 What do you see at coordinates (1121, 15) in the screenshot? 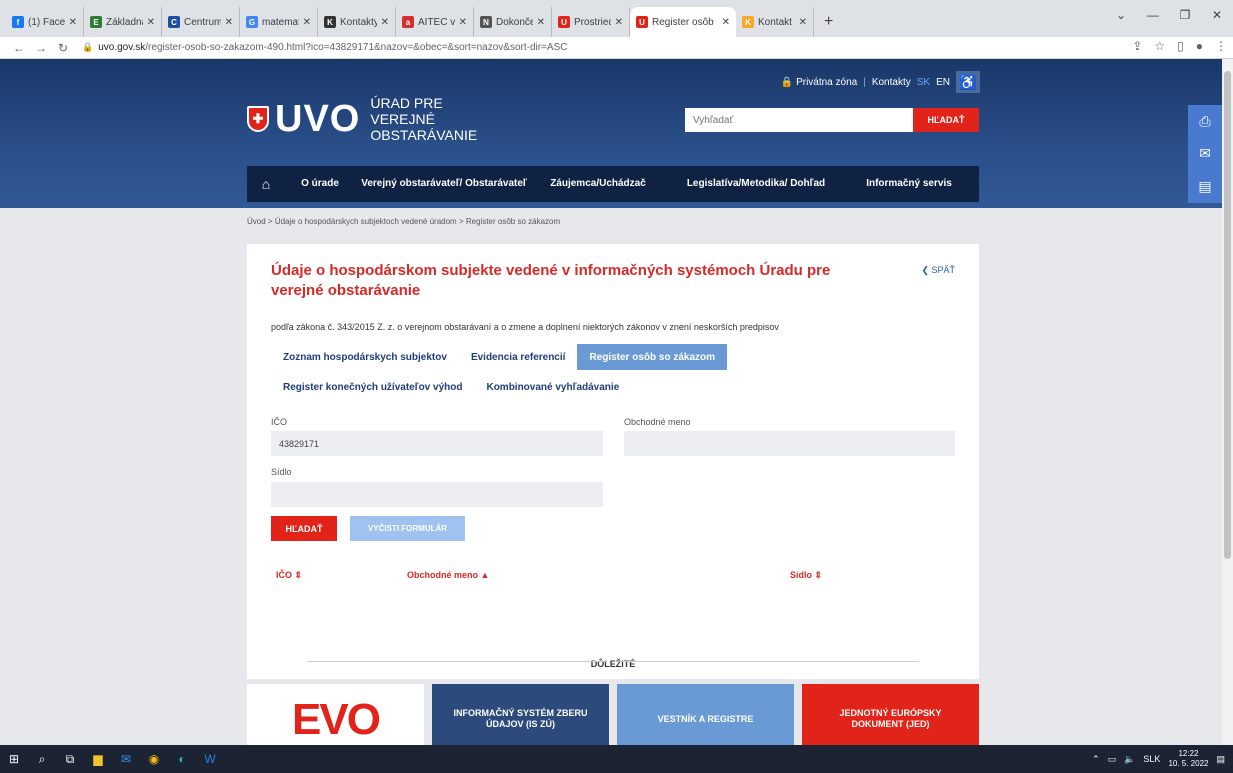
I see `tab-search-icon: ⌄` at bounding box center [1121, 15].